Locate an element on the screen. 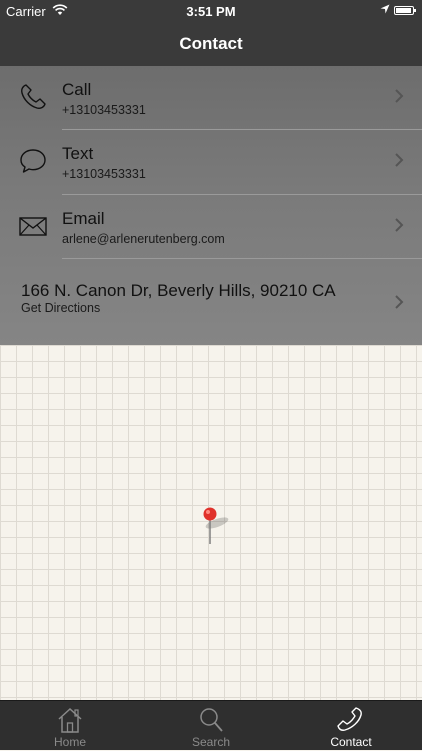 This screenshot has width=422, height=751. tab-home-label: Home is located at coordinates (69, 742).